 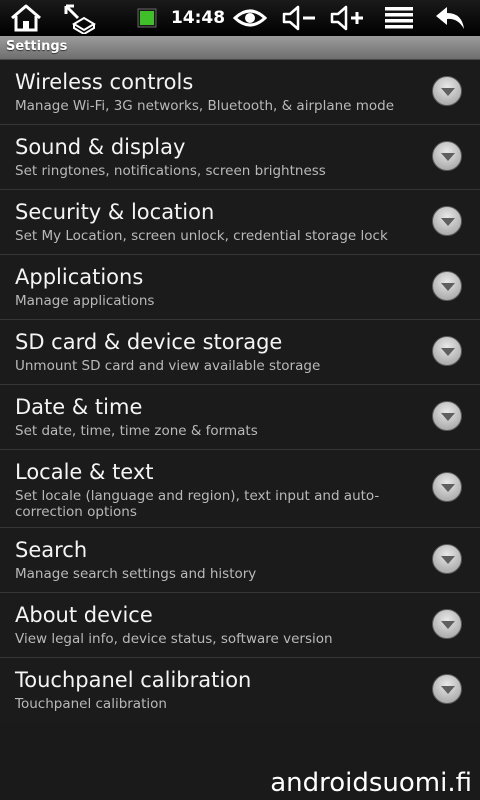 I want to click on eye-icon, so click(x=250, y=18).